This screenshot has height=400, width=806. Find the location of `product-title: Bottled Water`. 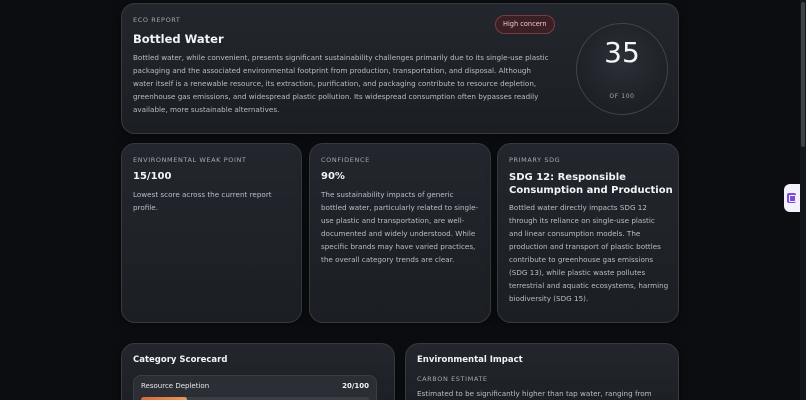

product-title: Bottled Water is located at coordinates (178, 39).